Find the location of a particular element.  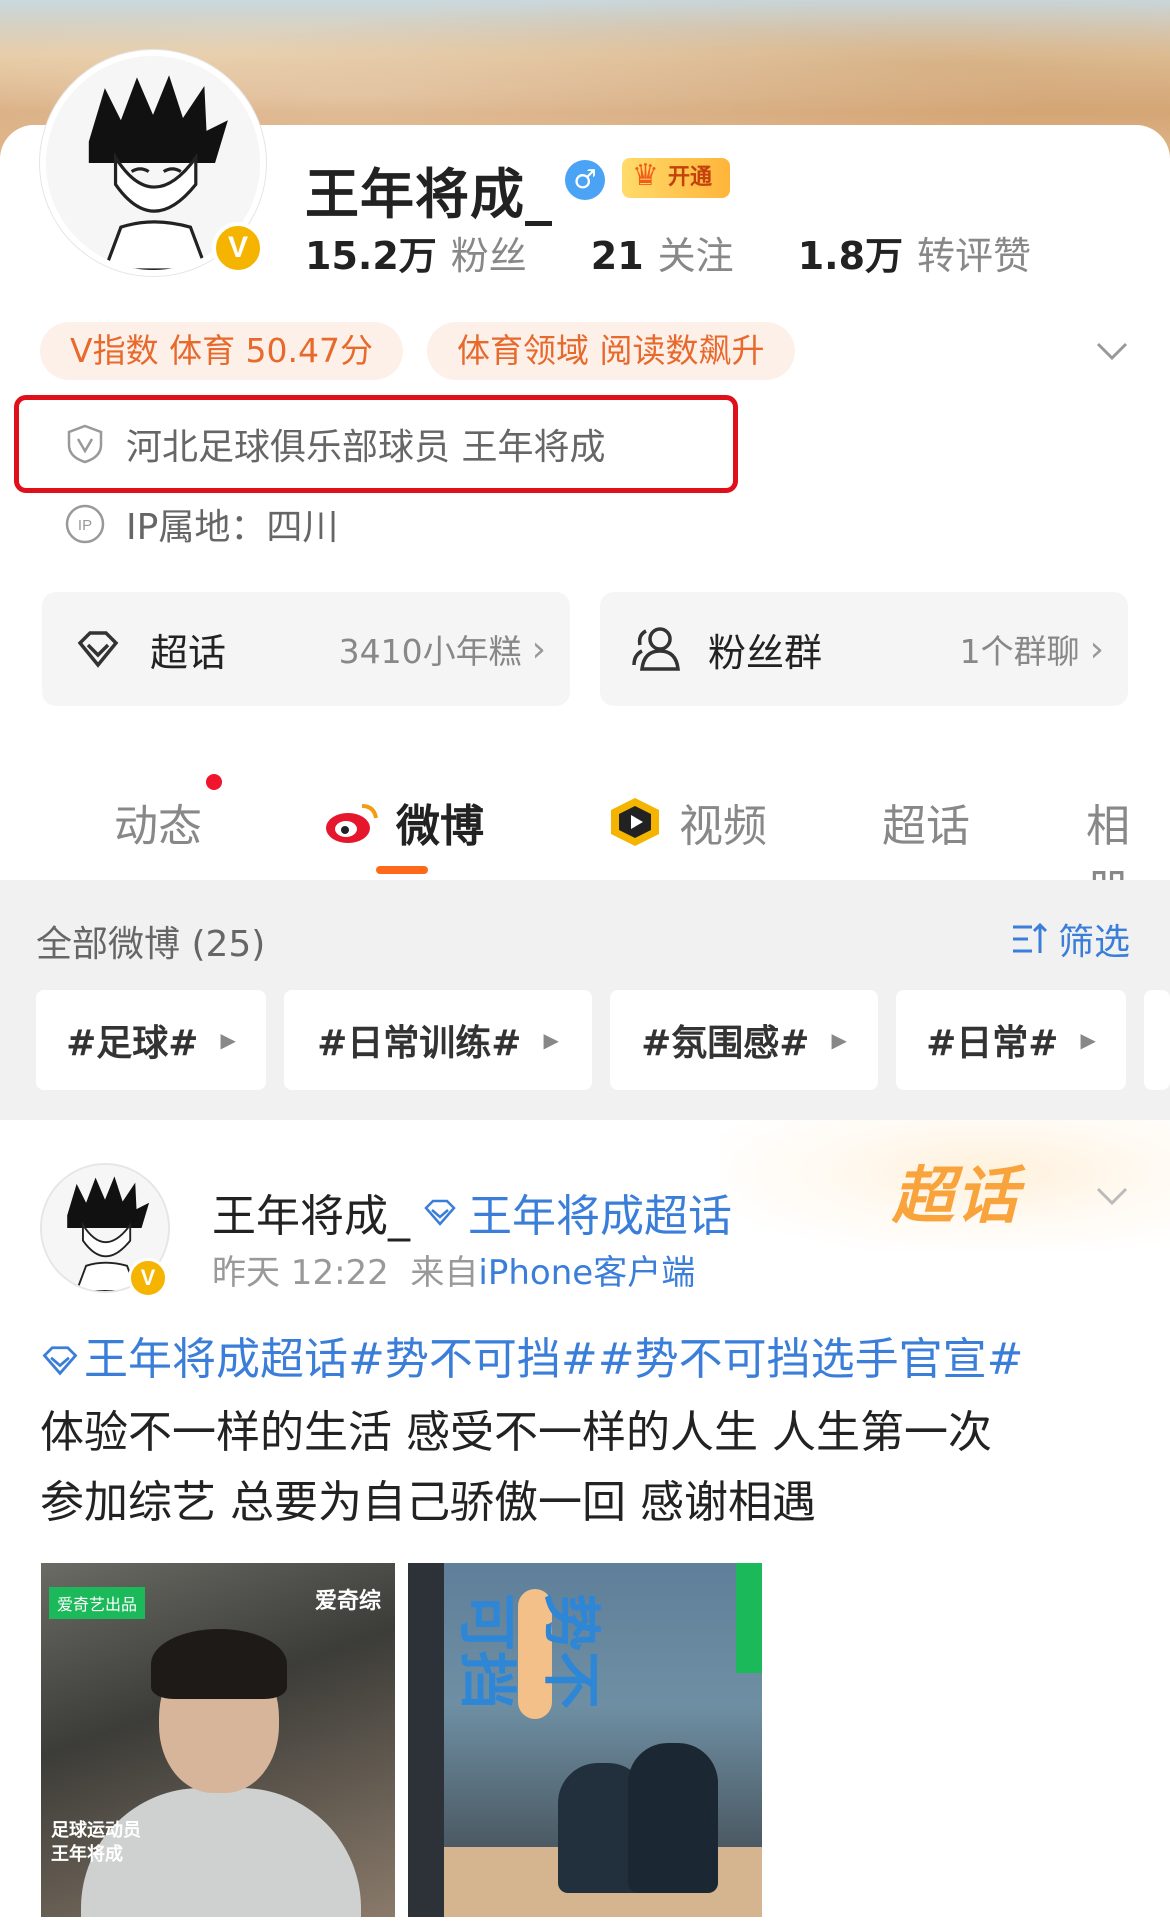

verification-row: 河北足球俱乐部球员 王年将成 is located at coordinates (334, 444).